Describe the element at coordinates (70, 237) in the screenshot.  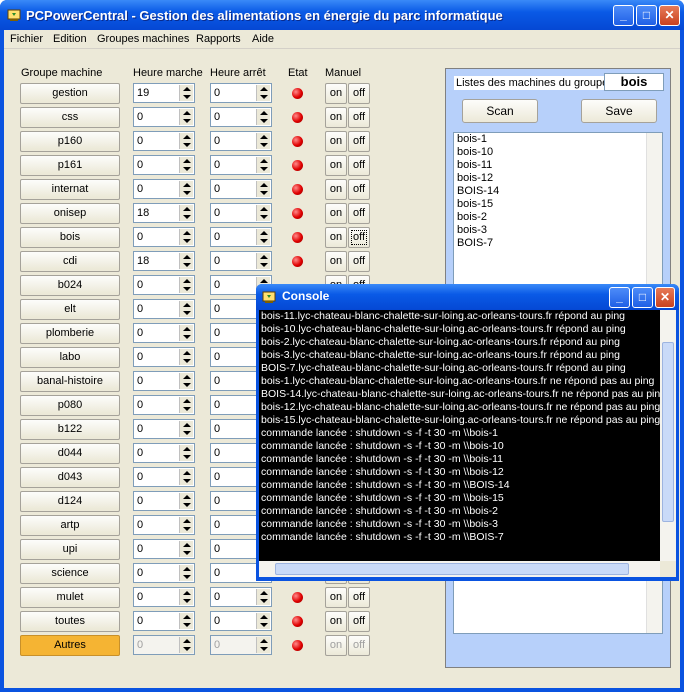
I see `group-button: bois` at that location.